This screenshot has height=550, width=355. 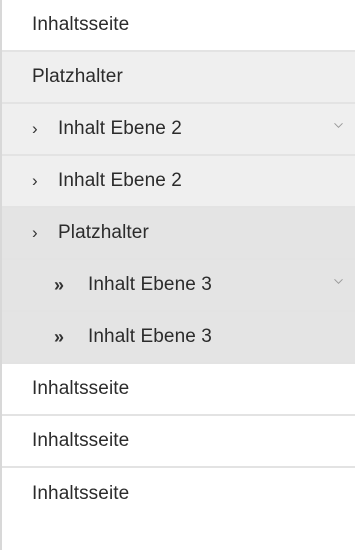 What do you see at coordinates (178, 234) in the screenshot?
I see `nav-subitem-platzhalter: › Platzhalter` at bounding box center [178, 234].